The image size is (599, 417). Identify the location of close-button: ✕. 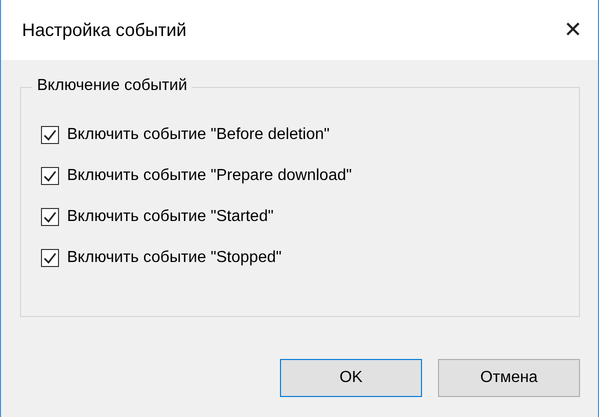
(573, 30).